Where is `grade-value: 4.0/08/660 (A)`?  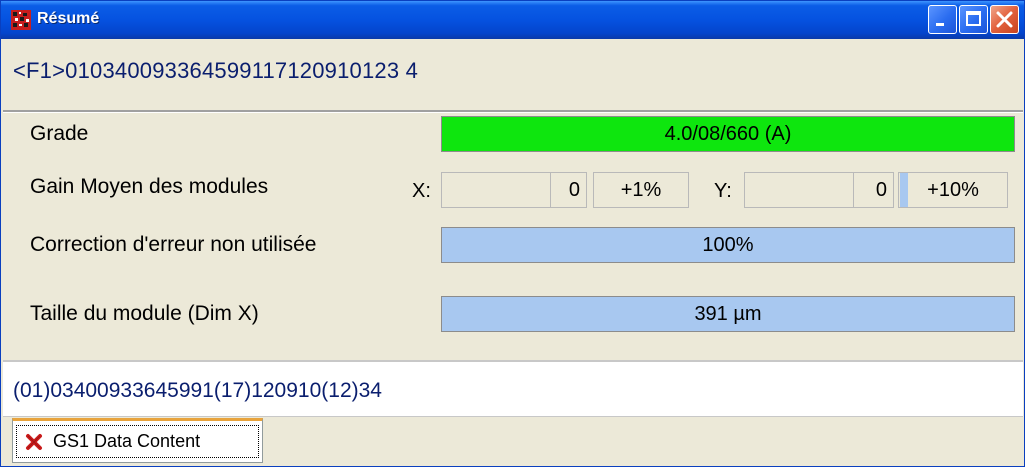
grade-value: 4.0/08/660 (A) is located at coordinates (728, 134).